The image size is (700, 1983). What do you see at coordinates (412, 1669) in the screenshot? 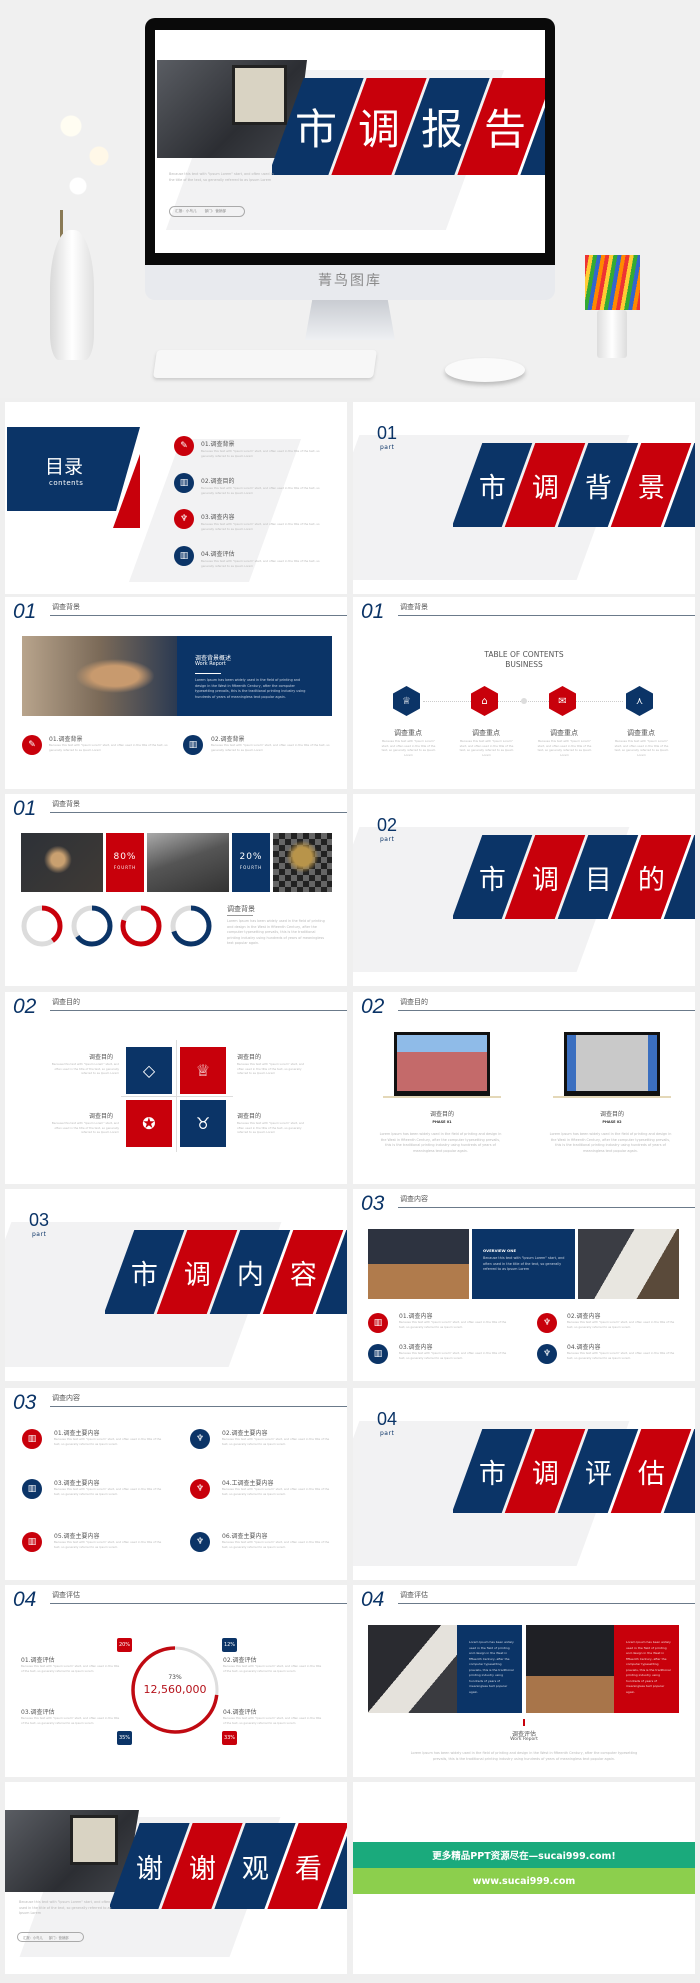
I see `paperwork-photo` at bounding box center [412, 1669].